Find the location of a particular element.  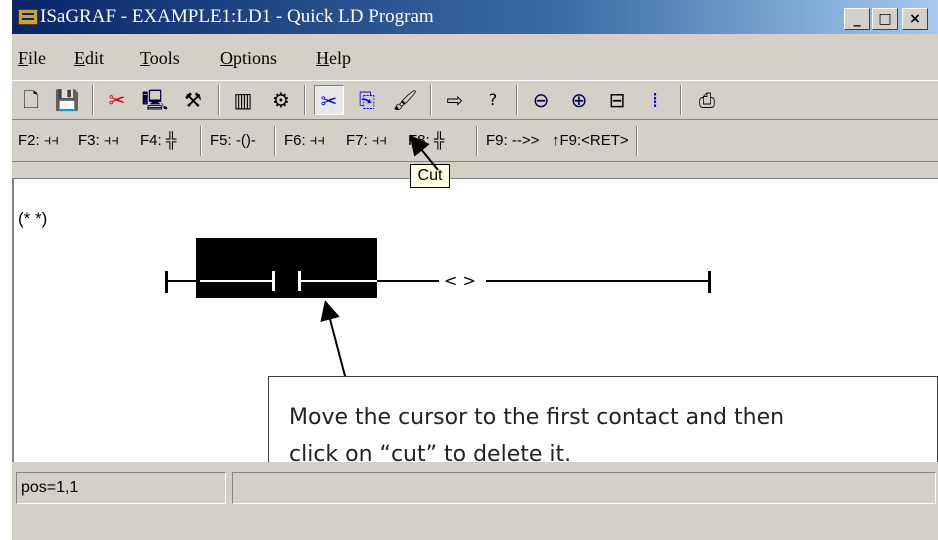

arrow-to-first-contact is located at coordinates (333, 338).